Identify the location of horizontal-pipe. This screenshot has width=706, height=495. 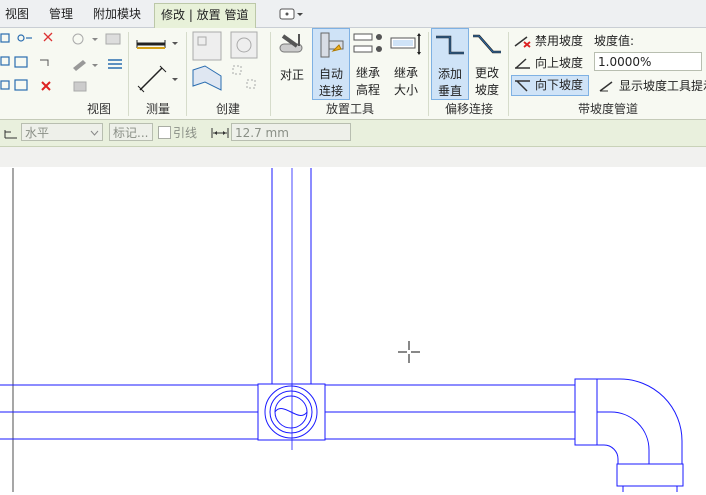
(287, 412).